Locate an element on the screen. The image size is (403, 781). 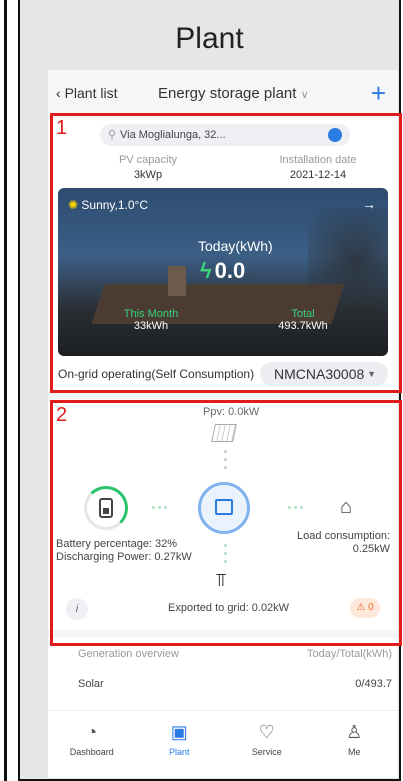
solar-label: Solar is located at coordinates (91, 684).